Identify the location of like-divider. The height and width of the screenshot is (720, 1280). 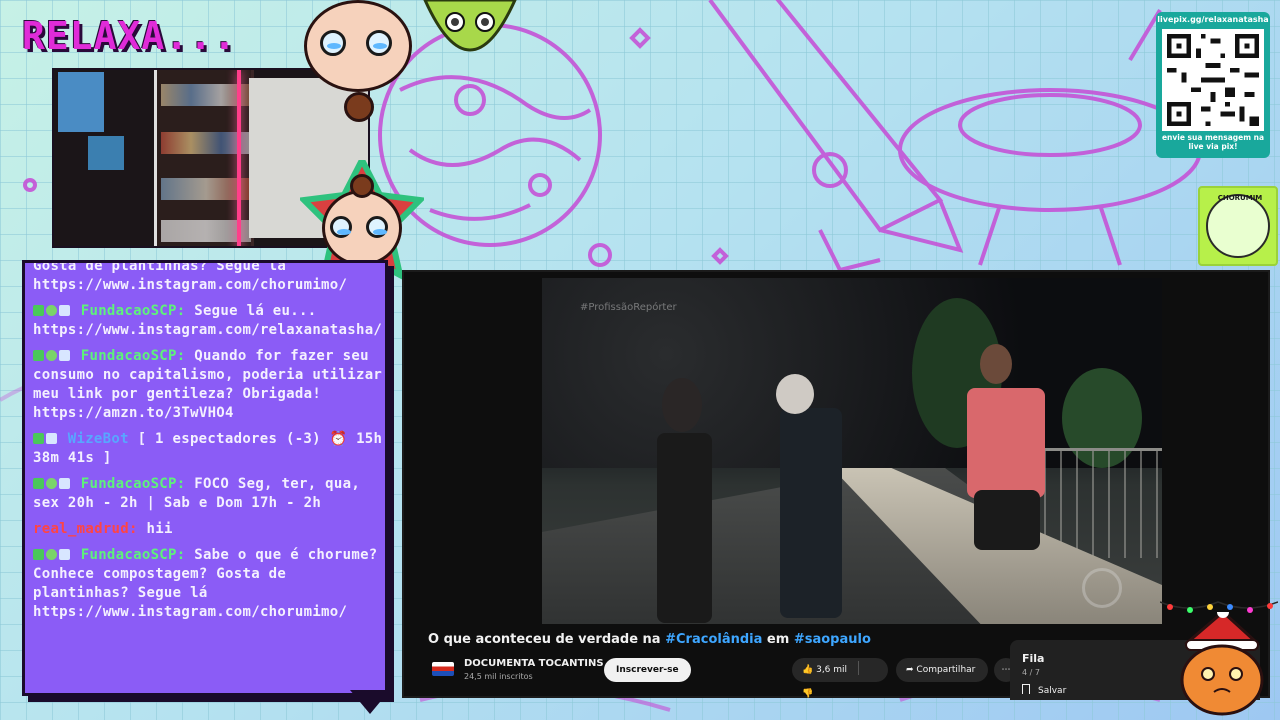
(858, 668).